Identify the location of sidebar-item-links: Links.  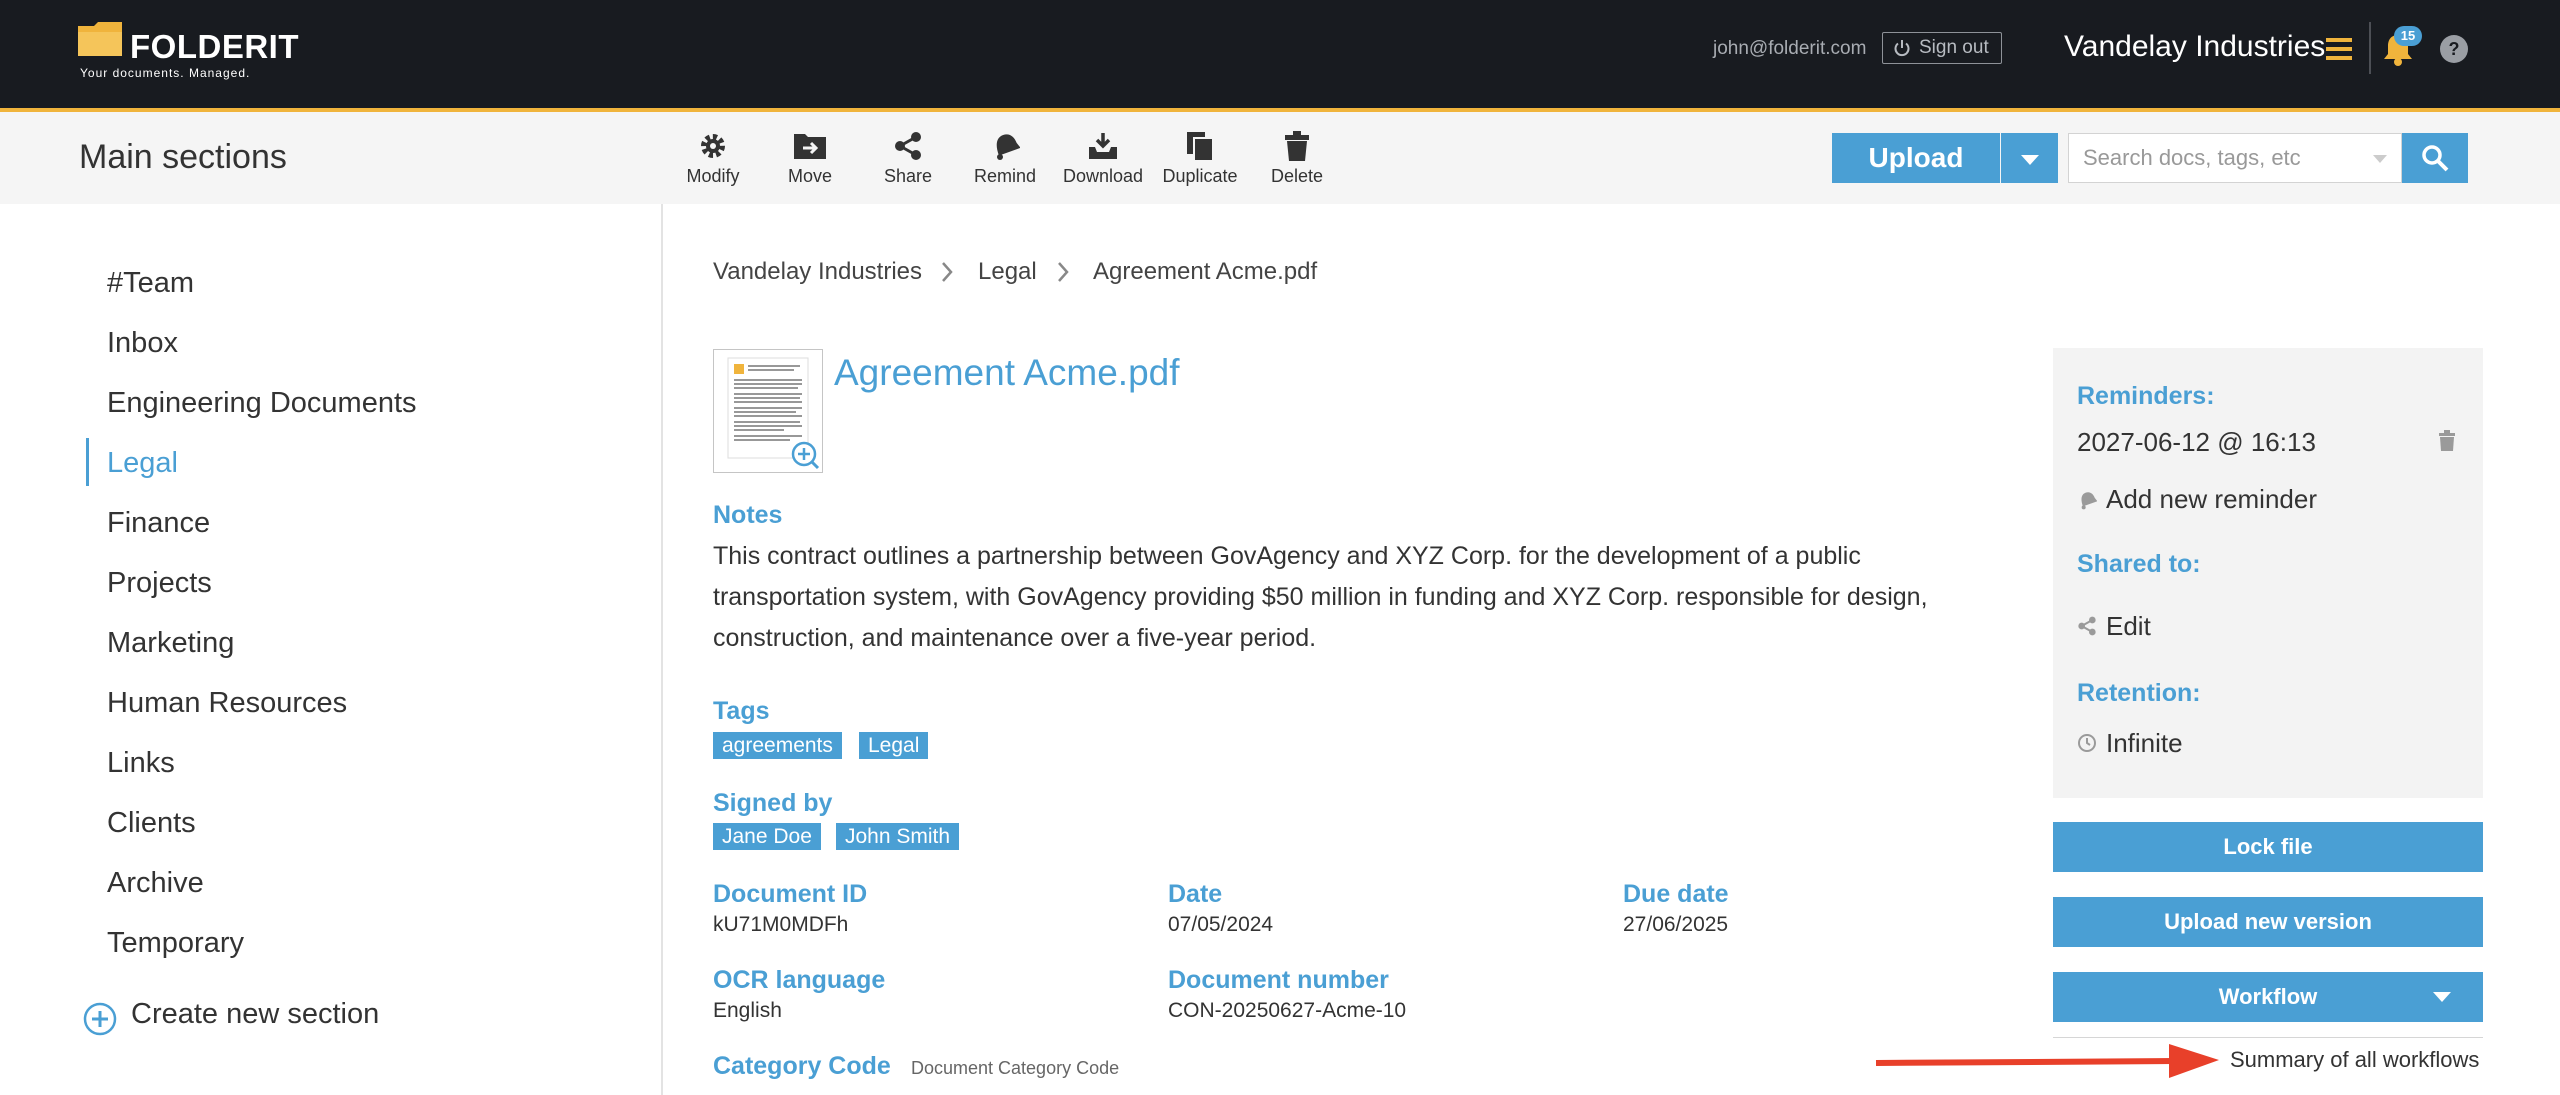
(141, 763).